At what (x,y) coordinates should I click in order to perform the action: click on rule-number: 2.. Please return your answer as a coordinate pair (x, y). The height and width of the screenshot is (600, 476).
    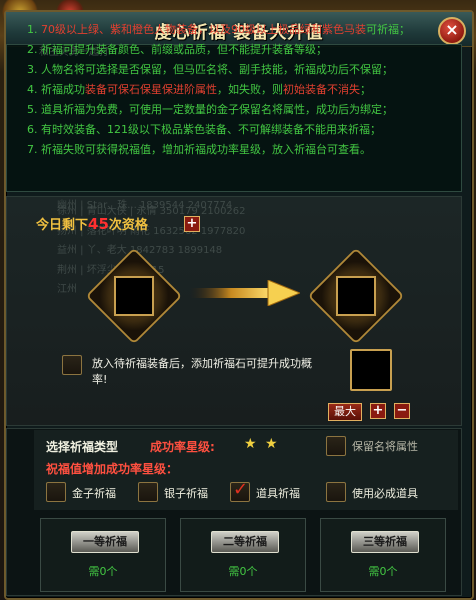
    Looking at the image, I should click on (32, 49).